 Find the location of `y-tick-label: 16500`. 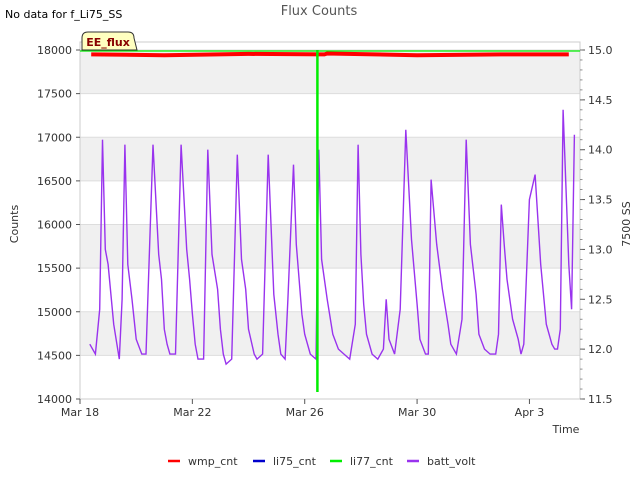

y-tick-label: 16500 is located at coordinates (54, 181).